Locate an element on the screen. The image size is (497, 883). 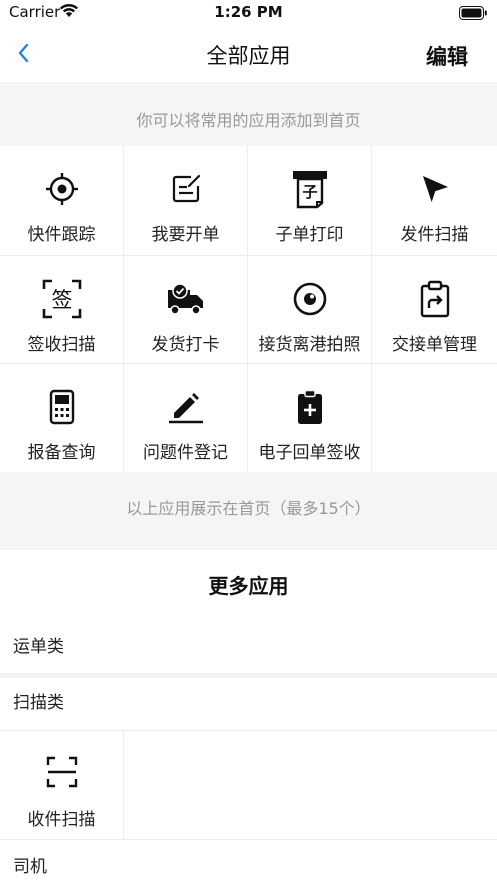
app-label: 交接单管理 is located at coordinates (434, 345).